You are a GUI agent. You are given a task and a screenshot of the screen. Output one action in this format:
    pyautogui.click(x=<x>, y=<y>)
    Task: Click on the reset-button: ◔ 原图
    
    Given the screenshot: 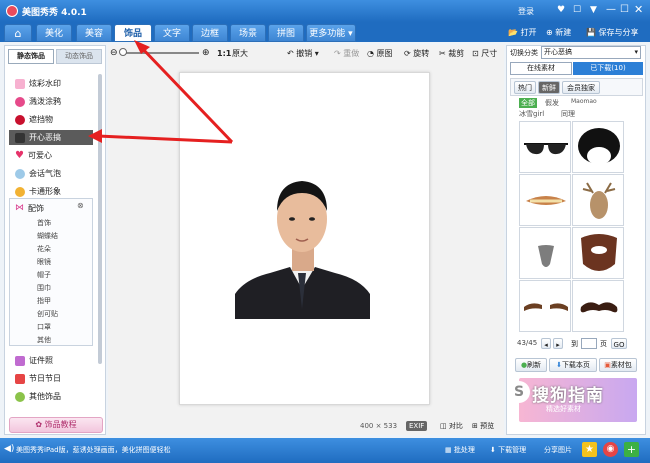 What is the action you would take?
    pyautogui.click(x=380, y=53)
    